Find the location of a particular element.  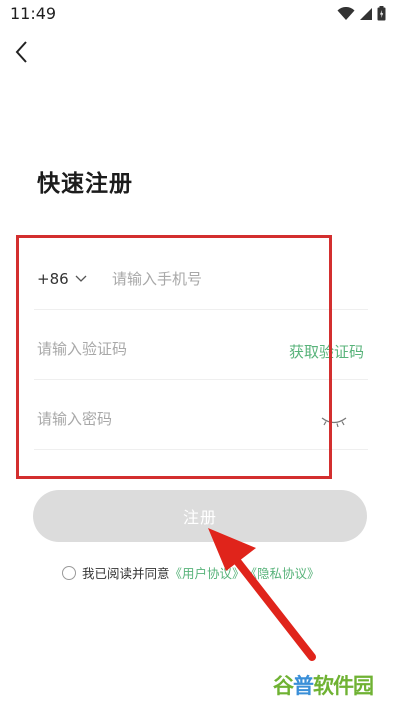

status-bar: 11:49 is located at coordinates (200, 15).